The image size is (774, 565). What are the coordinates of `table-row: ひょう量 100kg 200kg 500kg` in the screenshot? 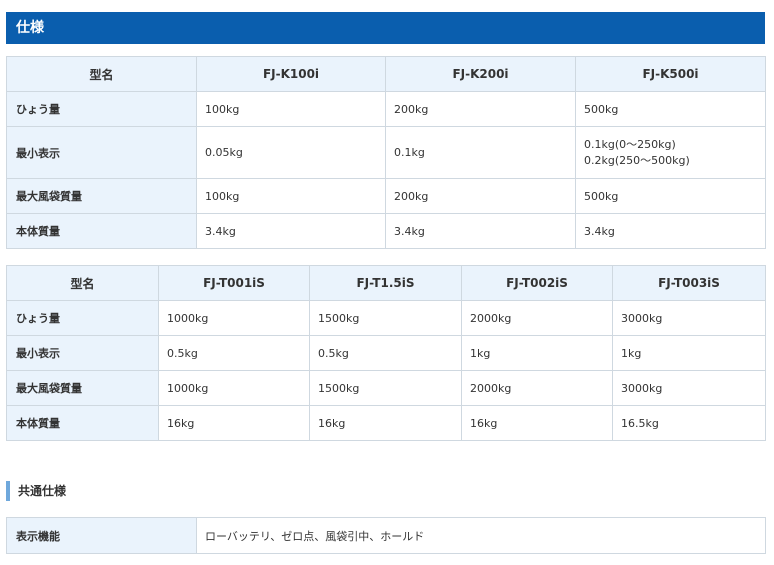 It's located at (386, 109).